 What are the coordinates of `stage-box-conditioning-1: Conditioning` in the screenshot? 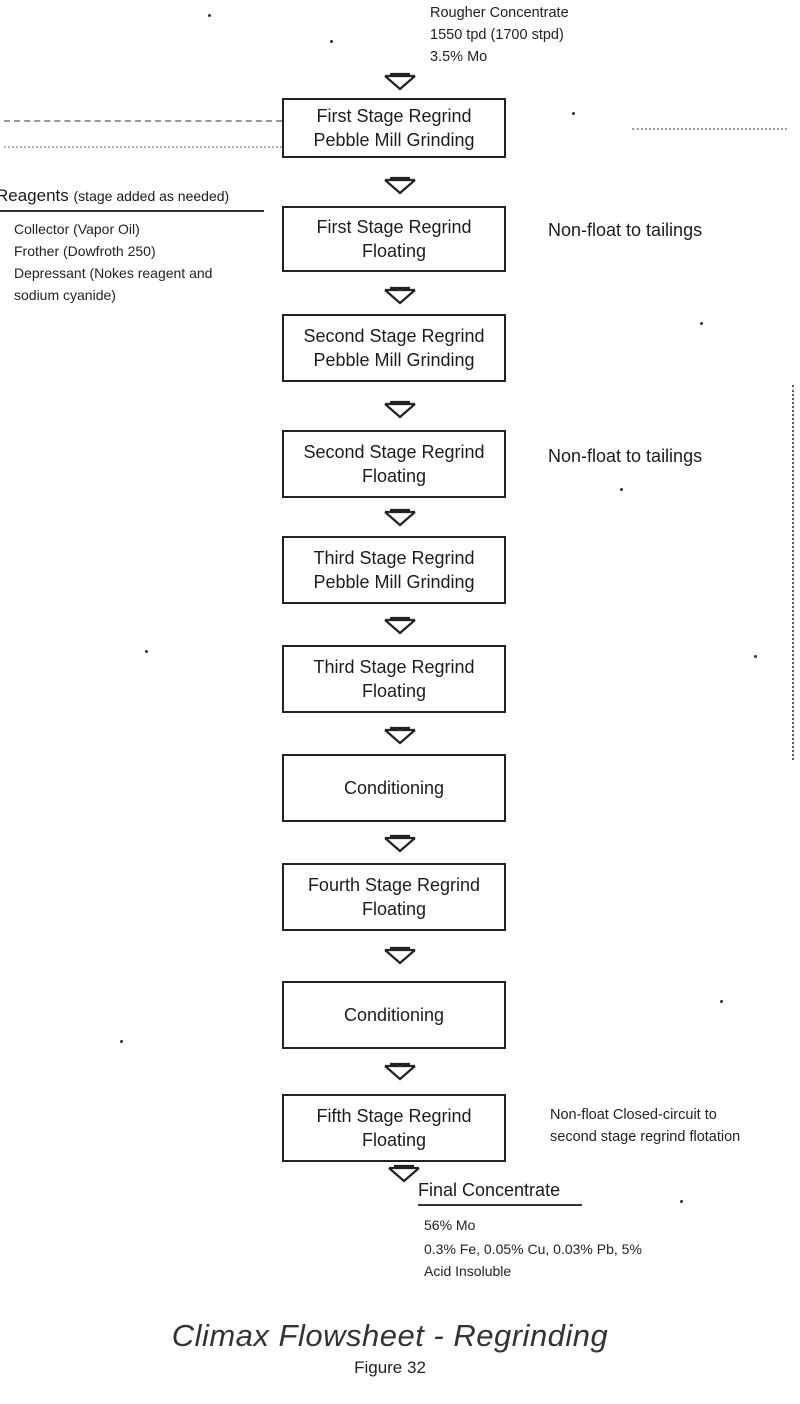 It's located at (394, 788).